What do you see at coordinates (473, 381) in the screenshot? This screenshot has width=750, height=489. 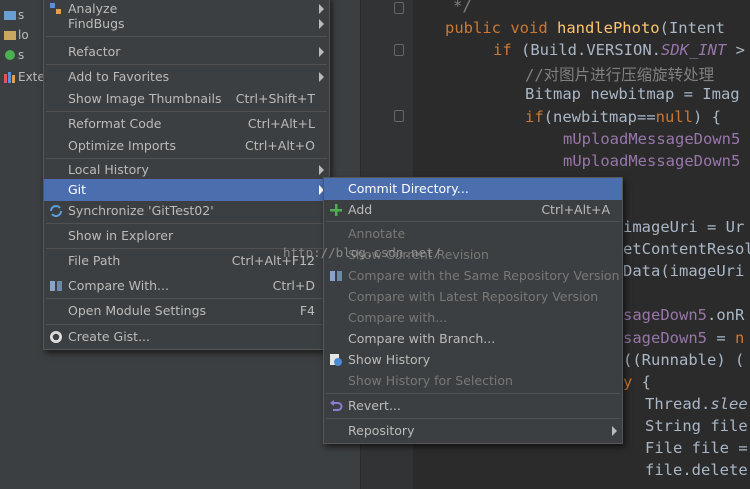 I see `menu-item-show-history-for-selection: Show History for Selection` at bounding box center [473, 381].